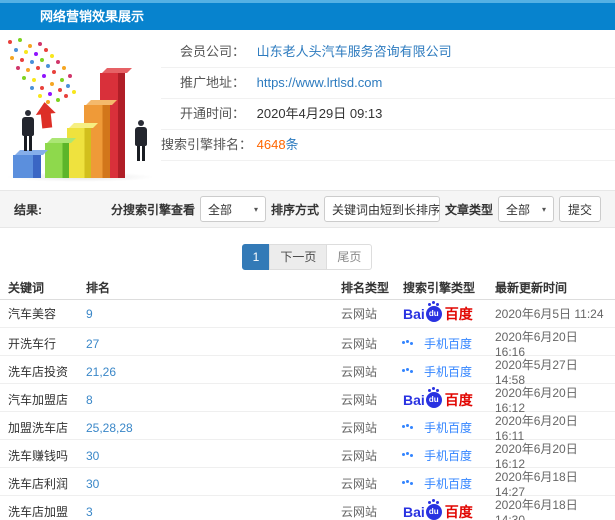 Image resolution: width=615 pixels, height=520 pixels. Describe the element at coordinates (213, 372) in the screenshot. I see `rank-link: 21,26` at that location.